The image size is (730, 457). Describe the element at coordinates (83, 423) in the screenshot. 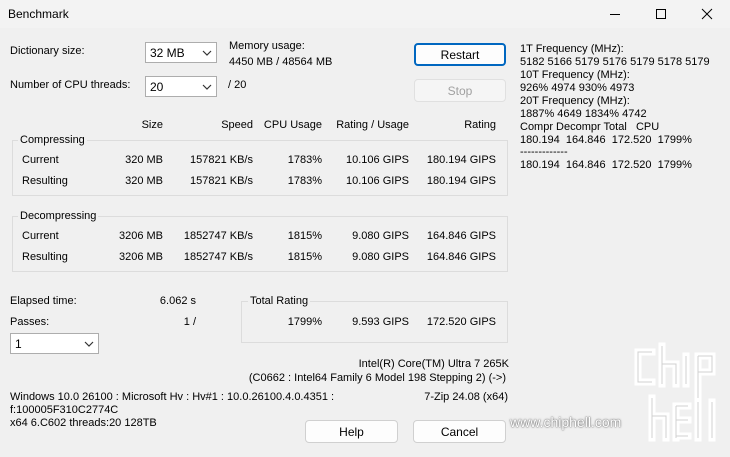

I see `sysinfo-line3: x64 6.C602 threads:20 128TB` at that location.